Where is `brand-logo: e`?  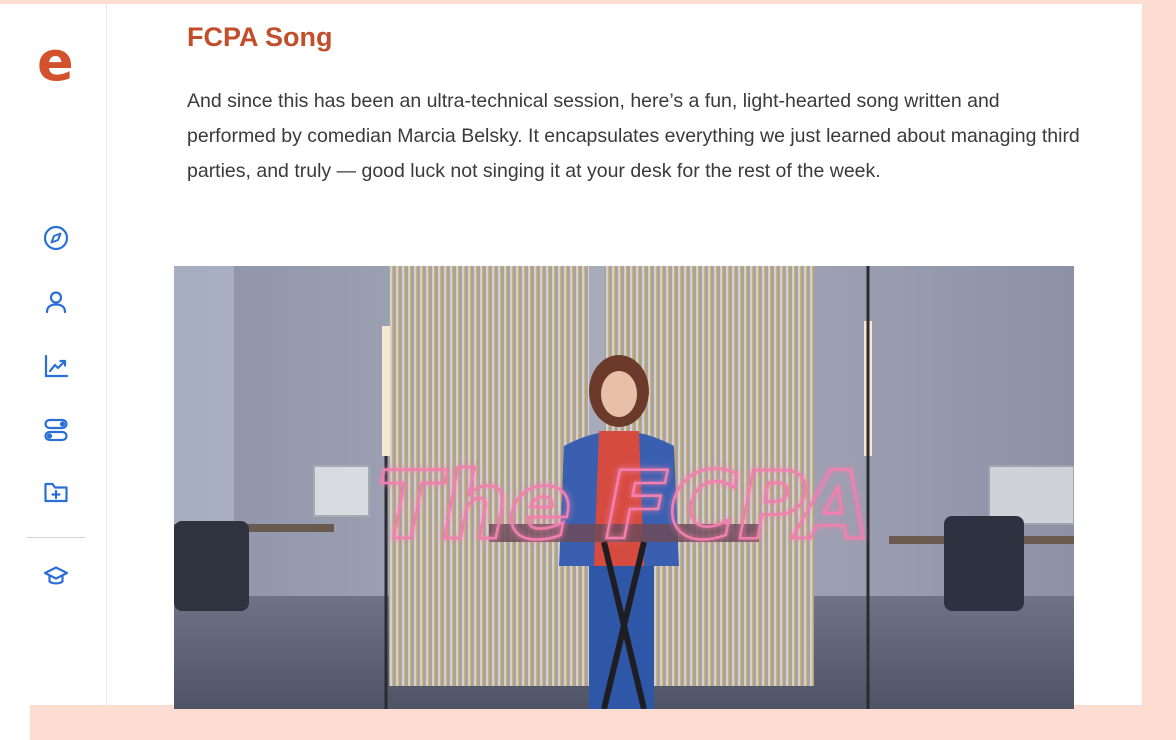 brand-logo: e is located at coordinates (55, 61).